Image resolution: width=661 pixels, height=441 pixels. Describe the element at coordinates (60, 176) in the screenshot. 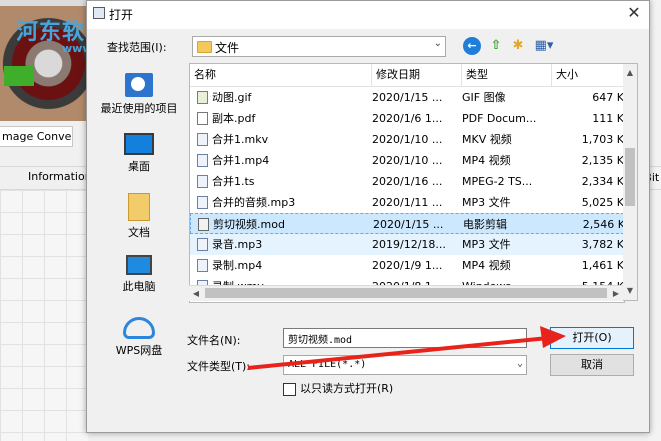

I see `information-column-label: Information` at that location.